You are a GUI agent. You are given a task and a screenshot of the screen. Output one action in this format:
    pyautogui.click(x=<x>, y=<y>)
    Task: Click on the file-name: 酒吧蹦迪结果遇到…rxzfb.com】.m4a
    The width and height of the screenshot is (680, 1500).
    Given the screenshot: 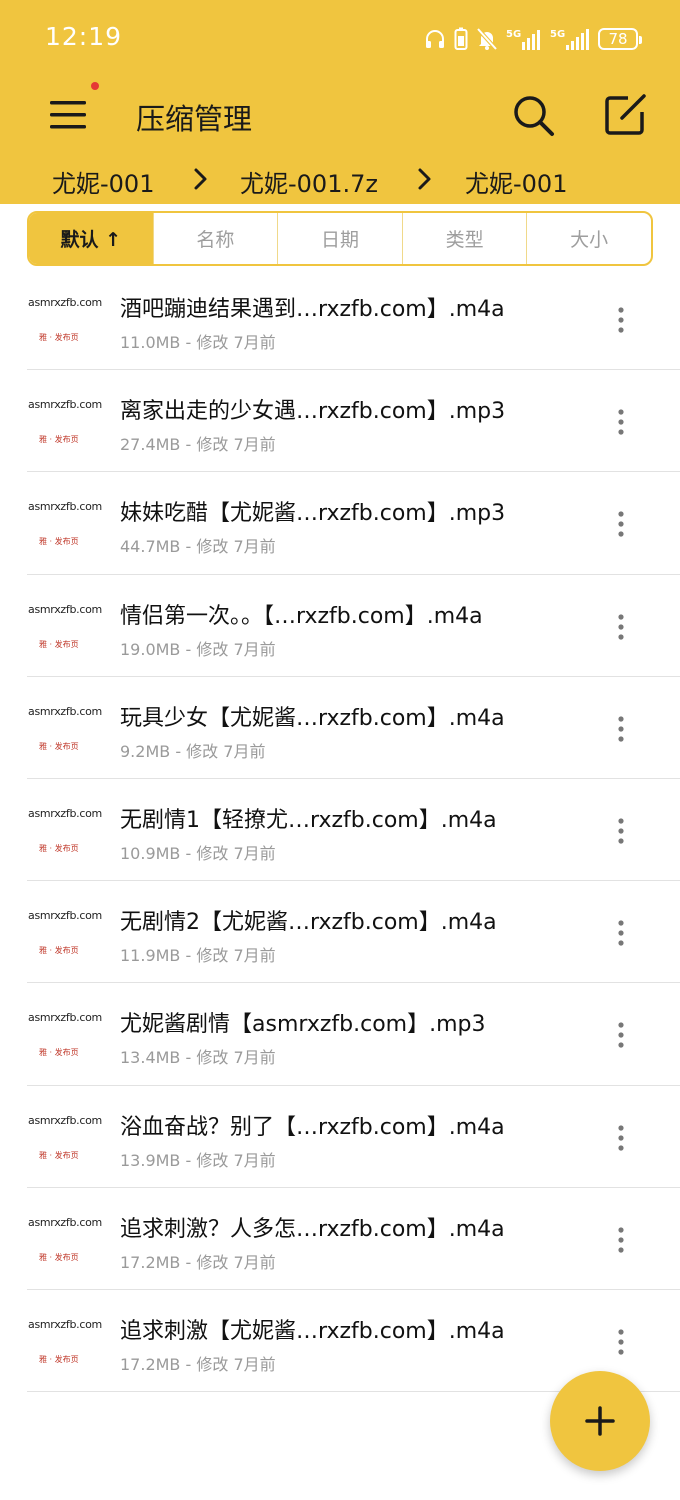 What is the action you would take?
    pyautogui.click(x=312, y=309)
    